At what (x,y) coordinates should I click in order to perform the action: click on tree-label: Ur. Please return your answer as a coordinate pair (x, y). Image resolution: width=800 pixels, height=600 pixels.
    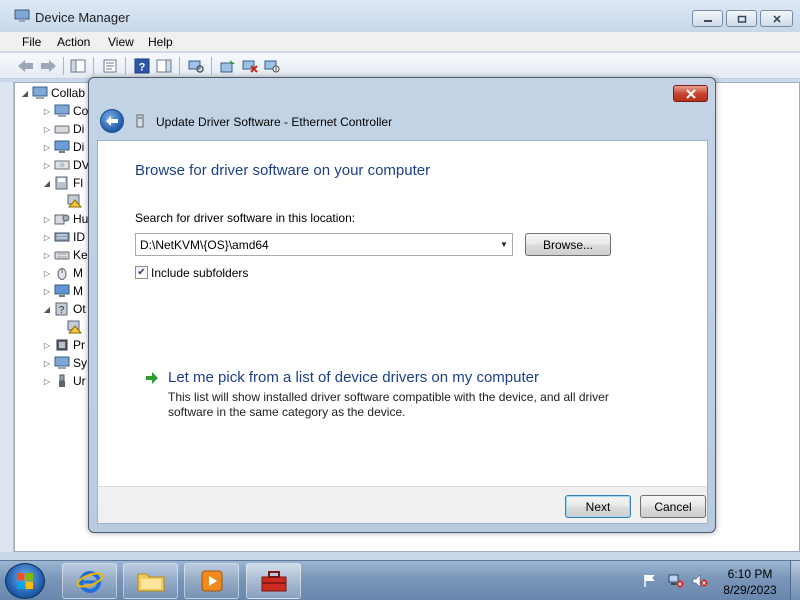
    Looking at the image, I should click on (79, 381).